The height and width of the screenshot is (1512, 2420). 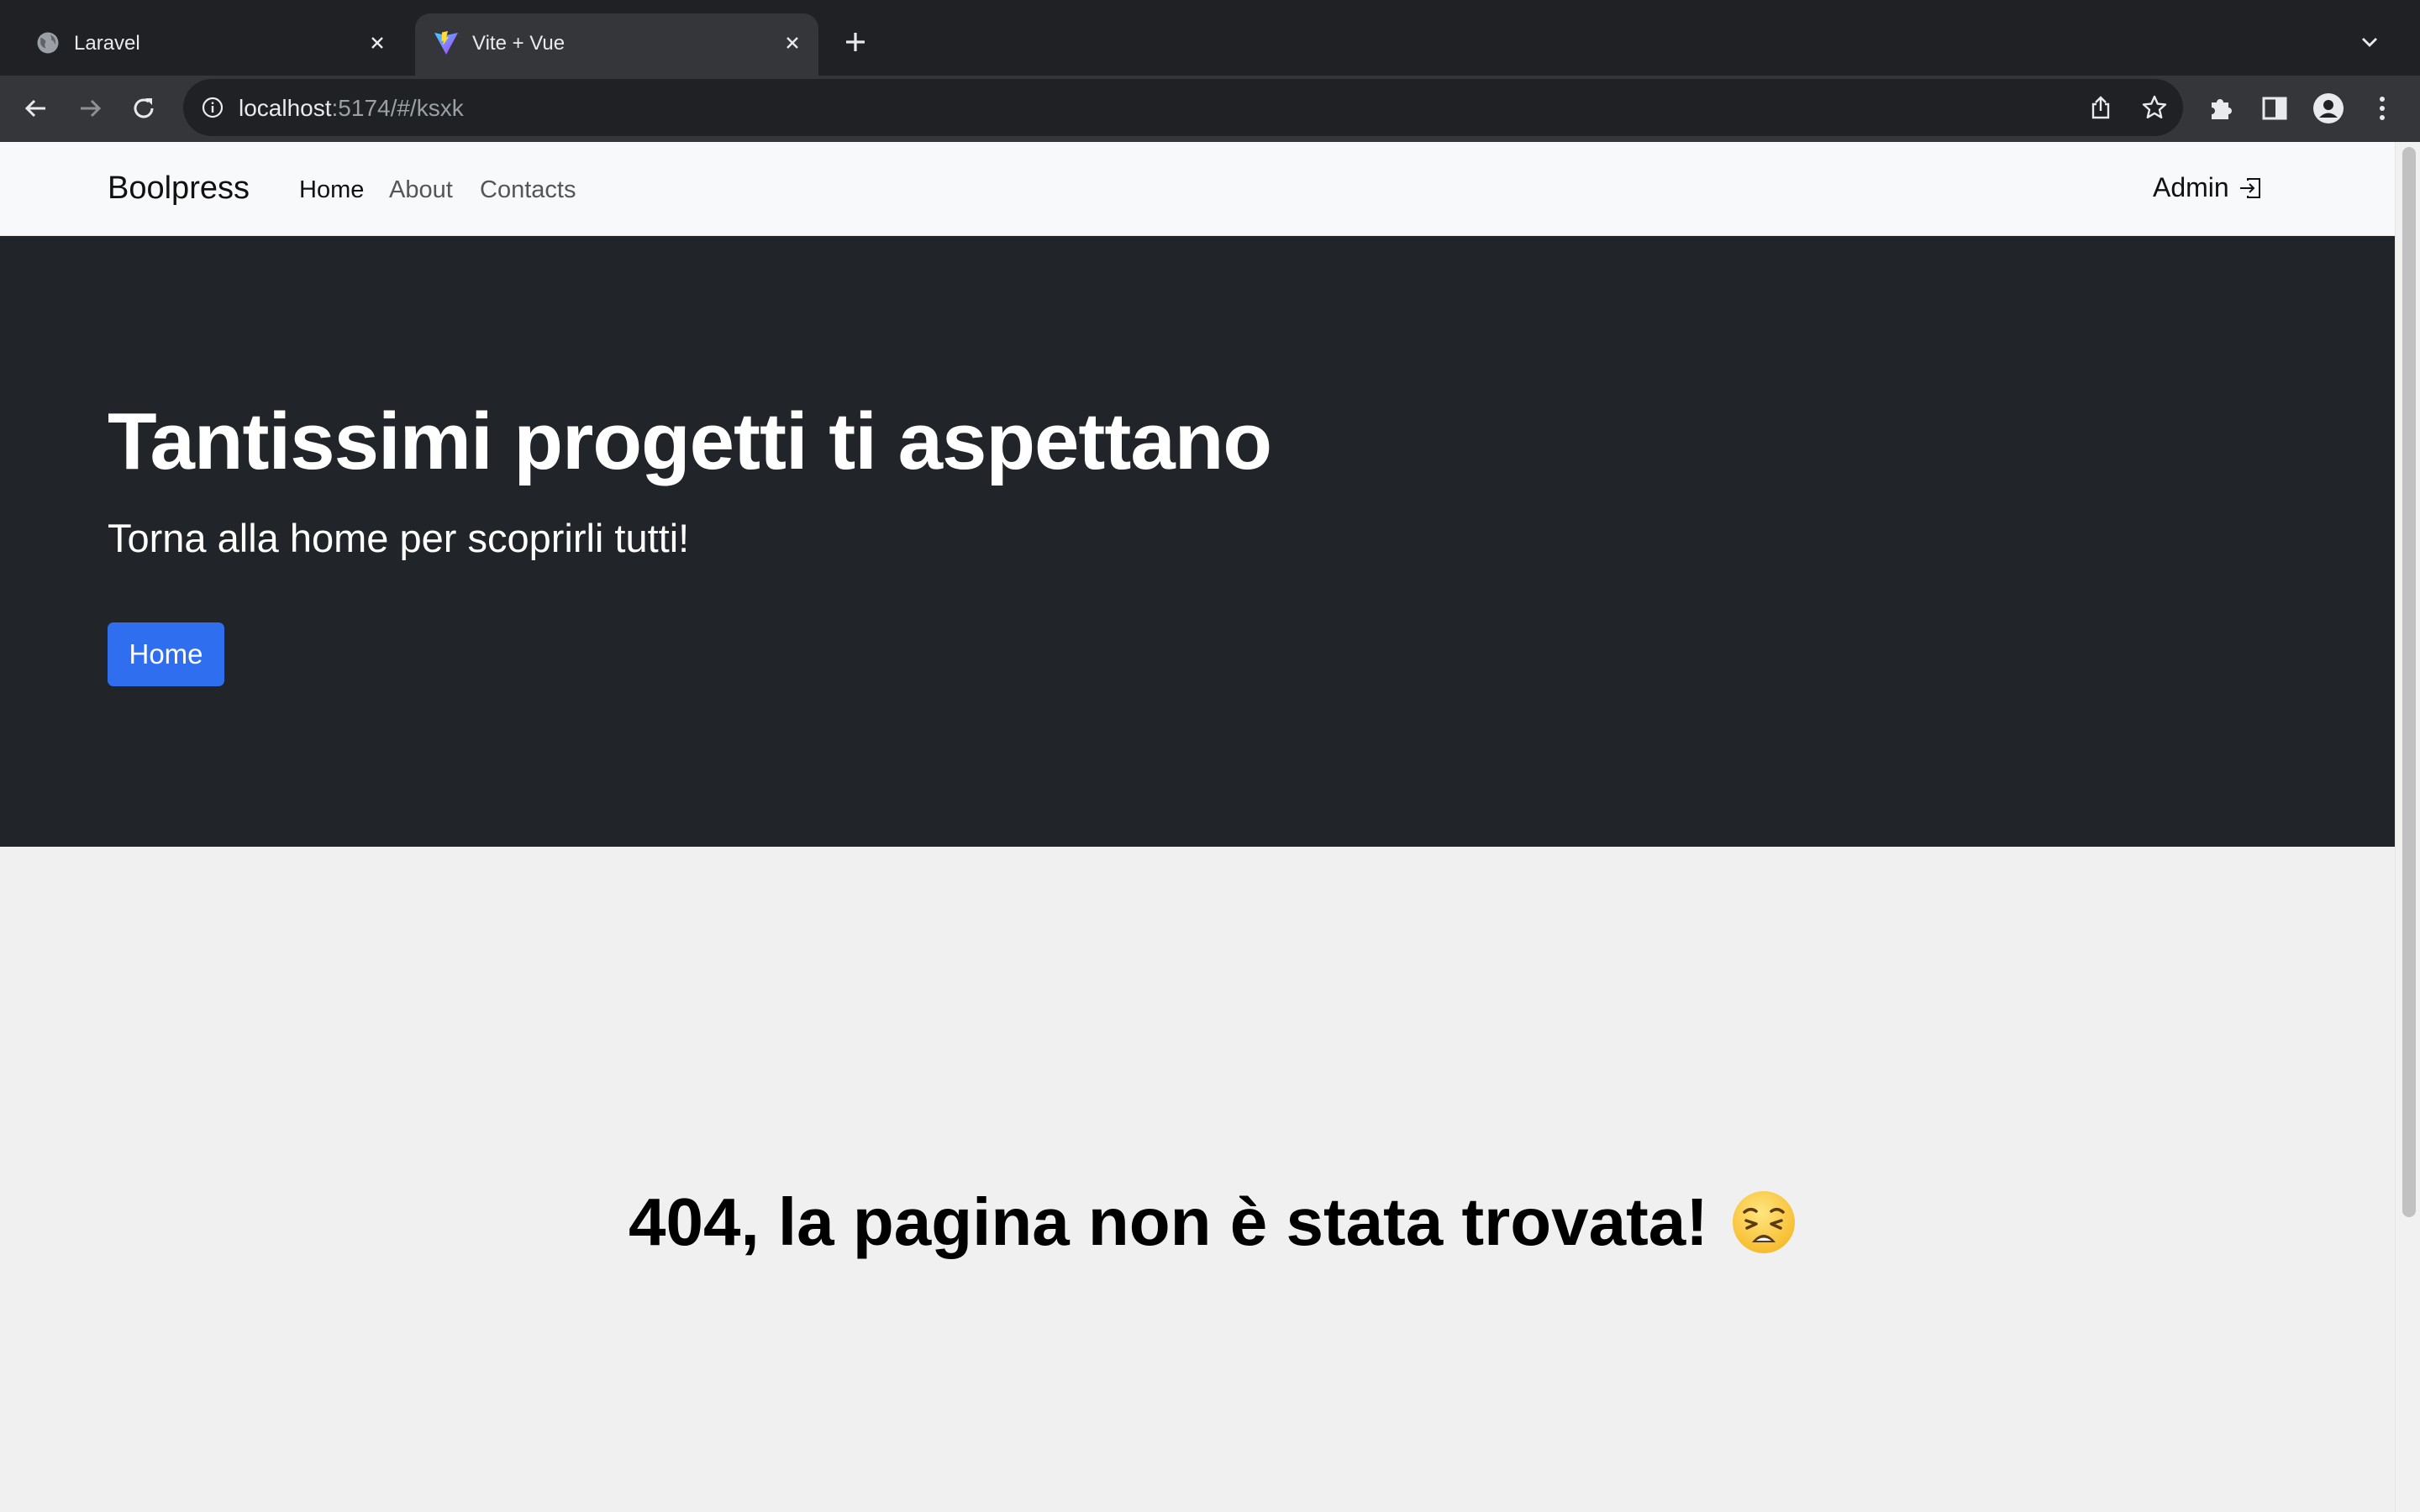 I want to click on forward-arrow-icon, so click(x=90, y=108).